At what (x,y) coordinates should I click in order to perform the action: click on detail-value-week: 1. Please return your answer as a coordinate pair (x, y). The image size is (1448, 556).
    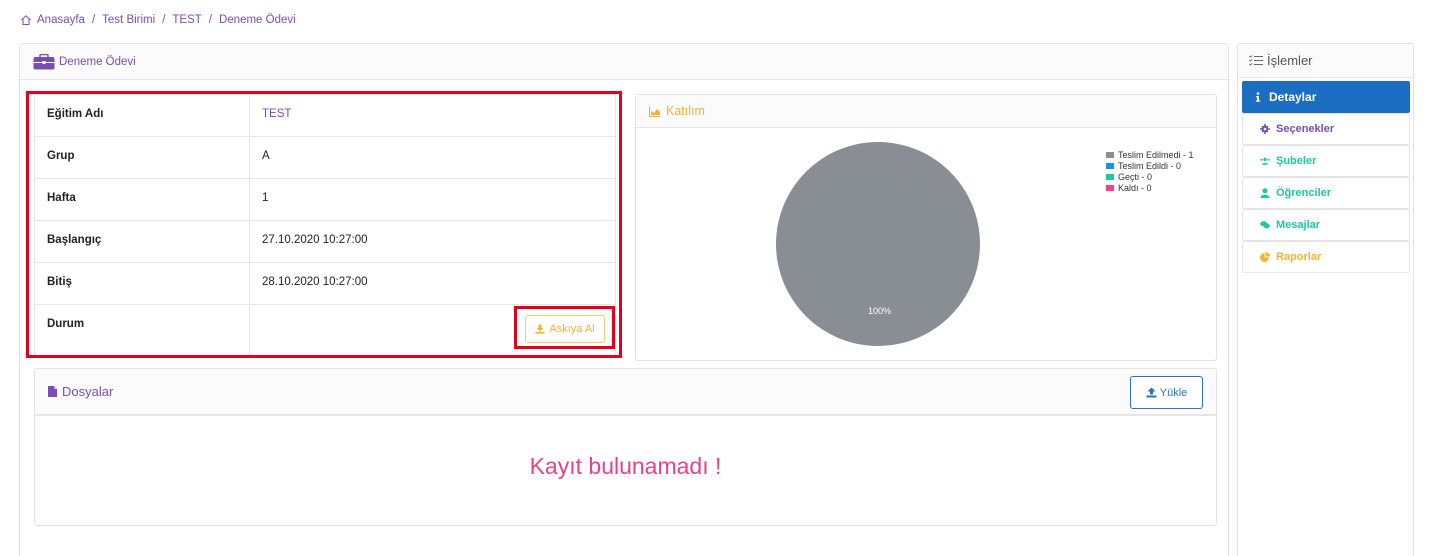
    Looking at the image, I should click on (265, 198).